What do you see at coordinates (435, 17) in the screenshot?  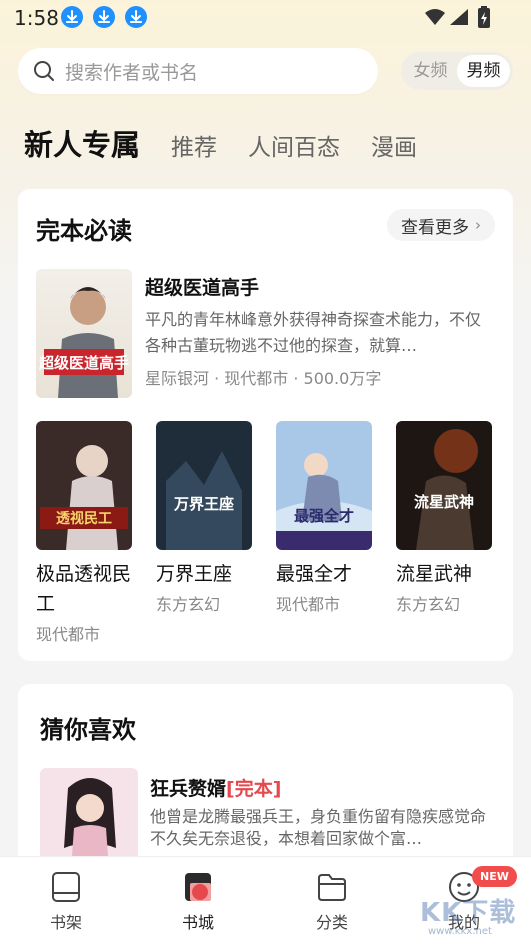 I see `wifi-icon` at bounding box center [435, 17].